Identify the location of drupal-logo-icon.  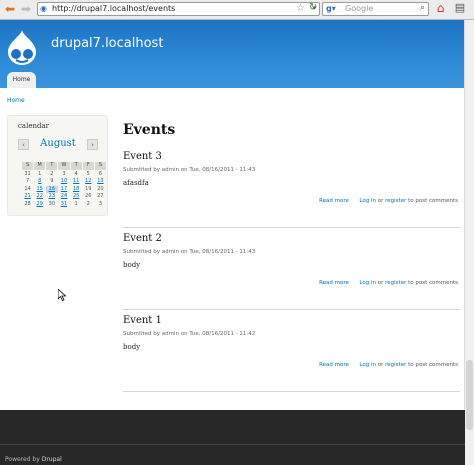
(22, 47).